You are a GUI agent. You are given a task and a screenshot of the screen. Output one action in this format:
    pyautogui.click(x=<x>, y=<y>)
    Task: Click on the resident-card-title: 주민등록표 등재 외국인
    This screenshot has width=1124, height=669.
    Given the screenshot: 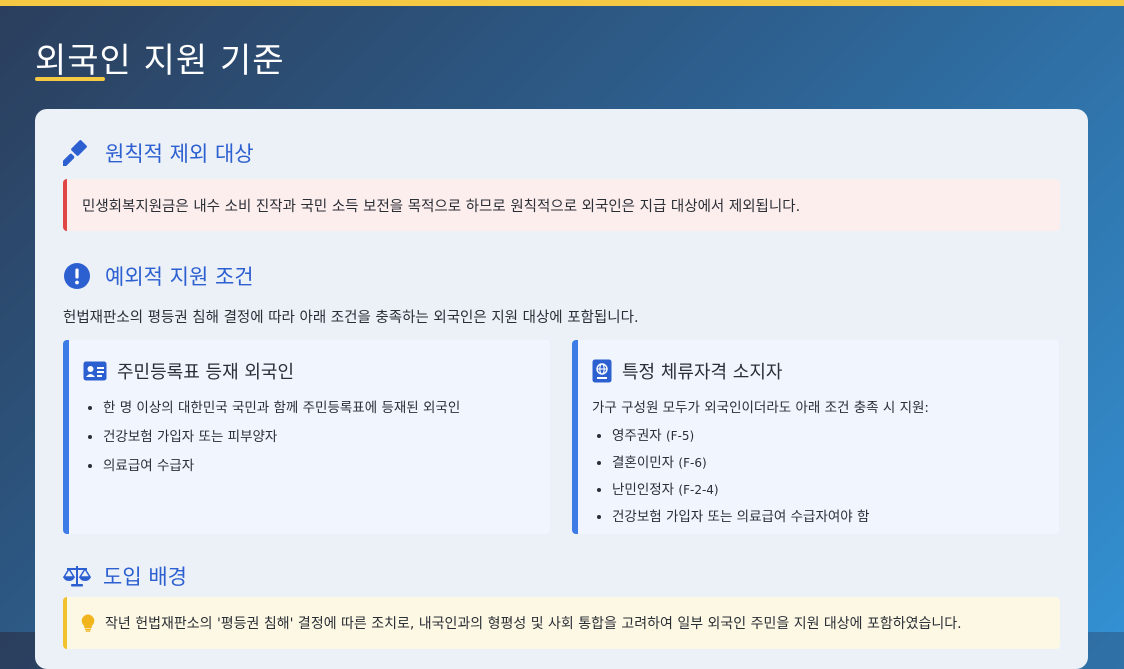 What is the action you would take?
    pyautogui.click(x=206, y=372)
    